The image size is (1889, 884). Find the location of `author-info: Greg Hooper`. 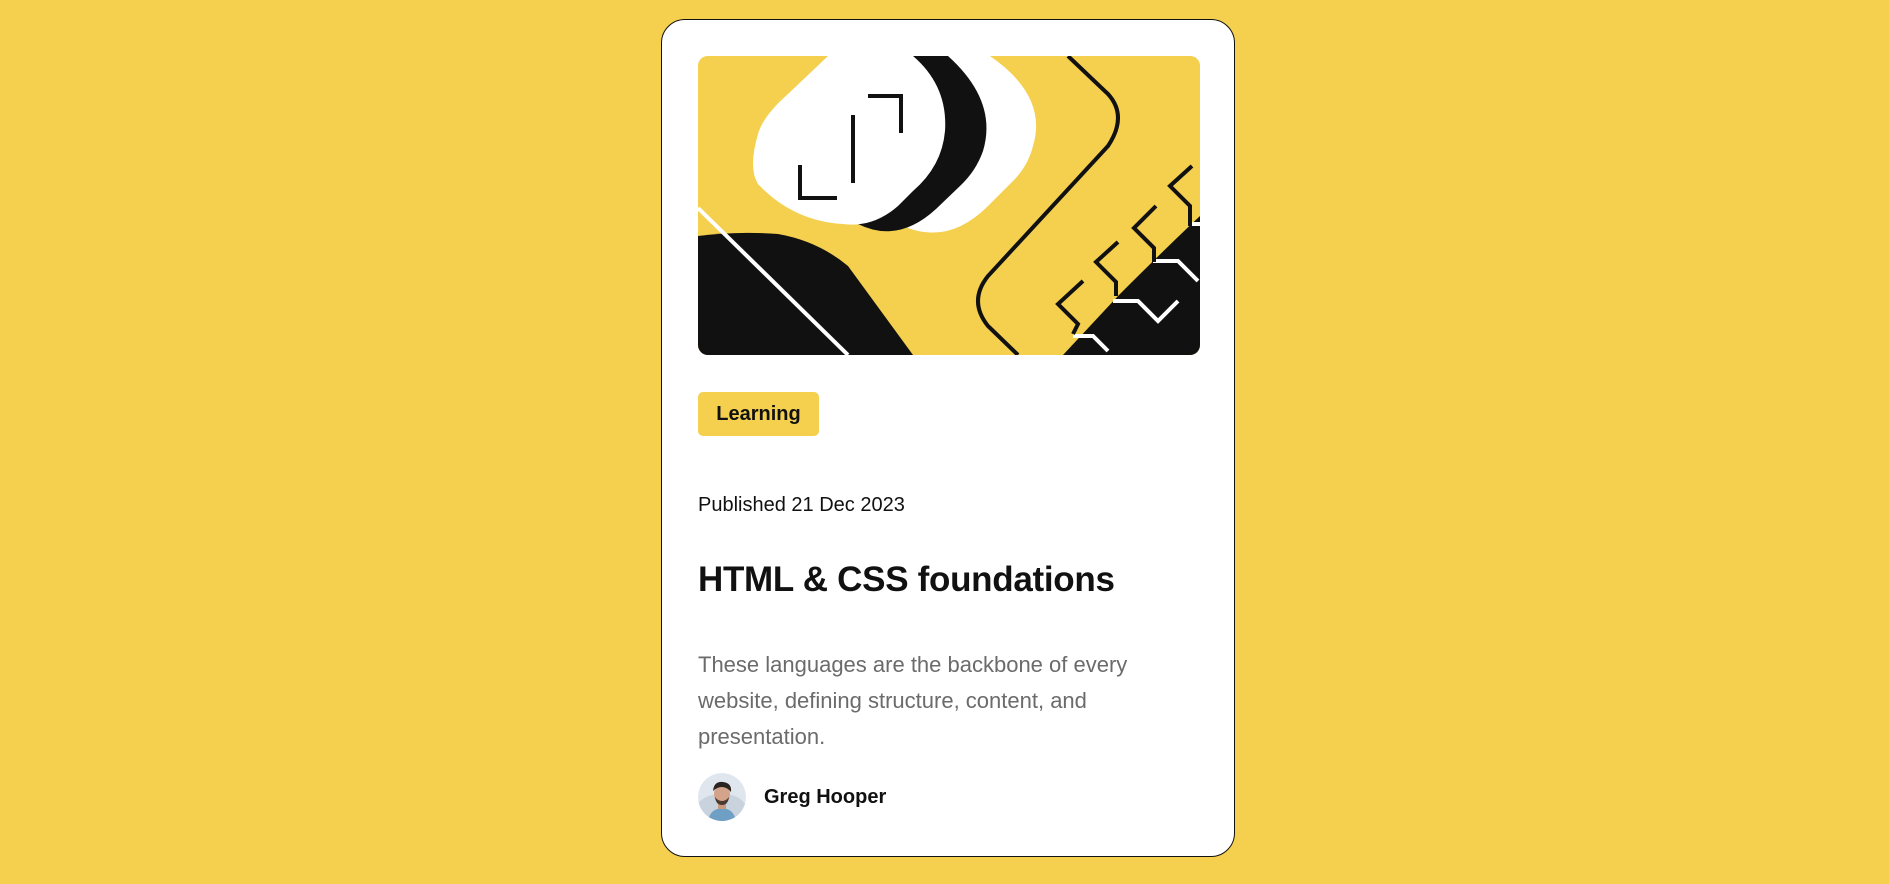

author-info: Greg Hooper is located at coordinates (792, 797).